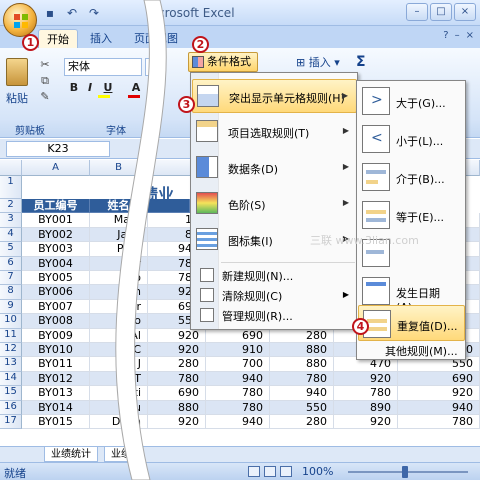 This screenshot has width=480, height=480. What do you see at coordinates (465, 12) in the screenshot?
I see `close-icon: ×` at bounding box center [465, 12].